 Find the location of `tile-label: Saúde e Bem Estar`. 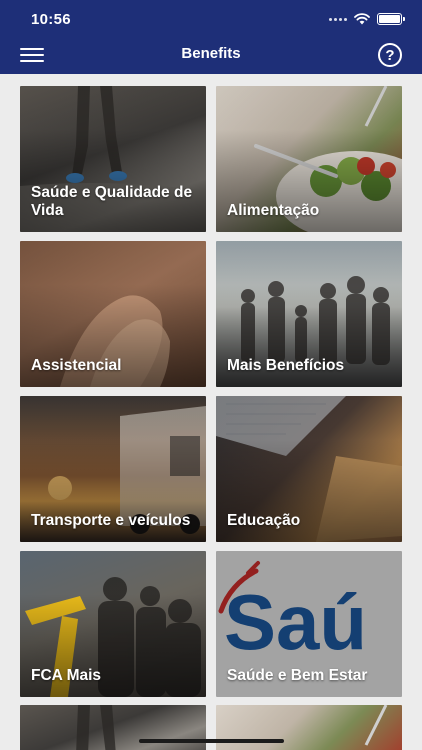

tile-label: Saúde e Bem Estar is located at coordinates (297, 675).